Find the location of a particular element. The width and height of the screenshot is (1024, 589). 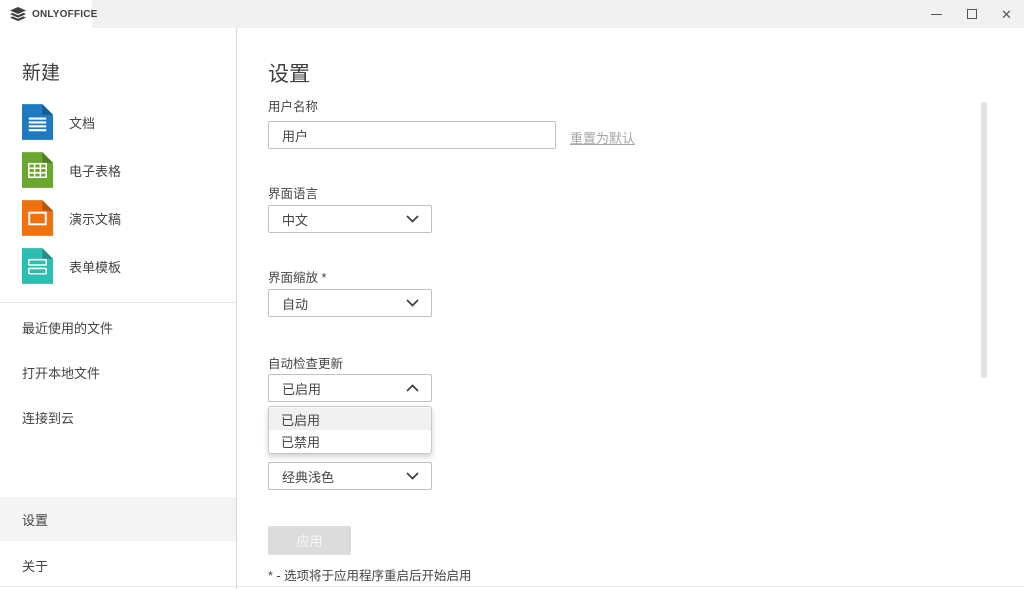

main-tab: ONLYOFFICE is located at coordinates (48, 14).